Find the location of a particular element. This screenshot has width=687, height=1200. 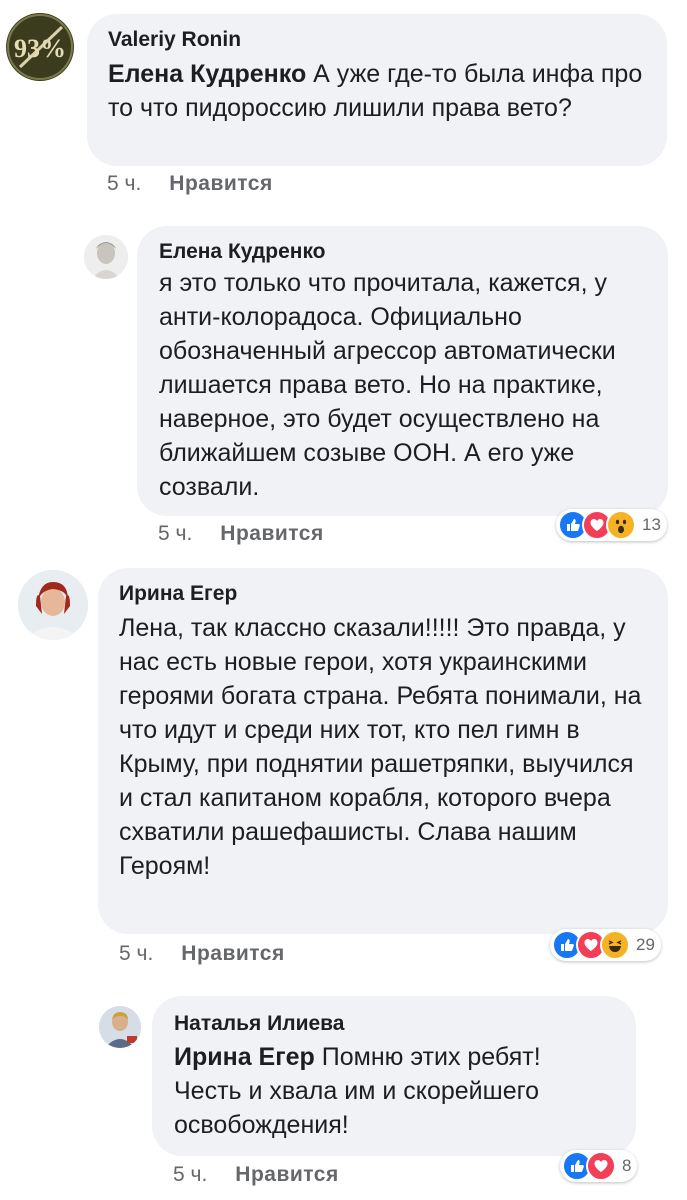

avatar-irina-eger is located at coordinates (53, 605).